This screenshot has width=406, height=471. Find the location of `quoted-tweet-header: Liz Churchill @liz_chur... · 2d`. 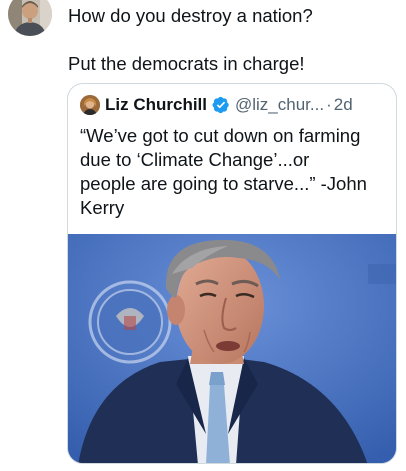

quoted-tweet-header: Liz Churchill @liz_chur... · 2d is located at coordinates (216, 105).